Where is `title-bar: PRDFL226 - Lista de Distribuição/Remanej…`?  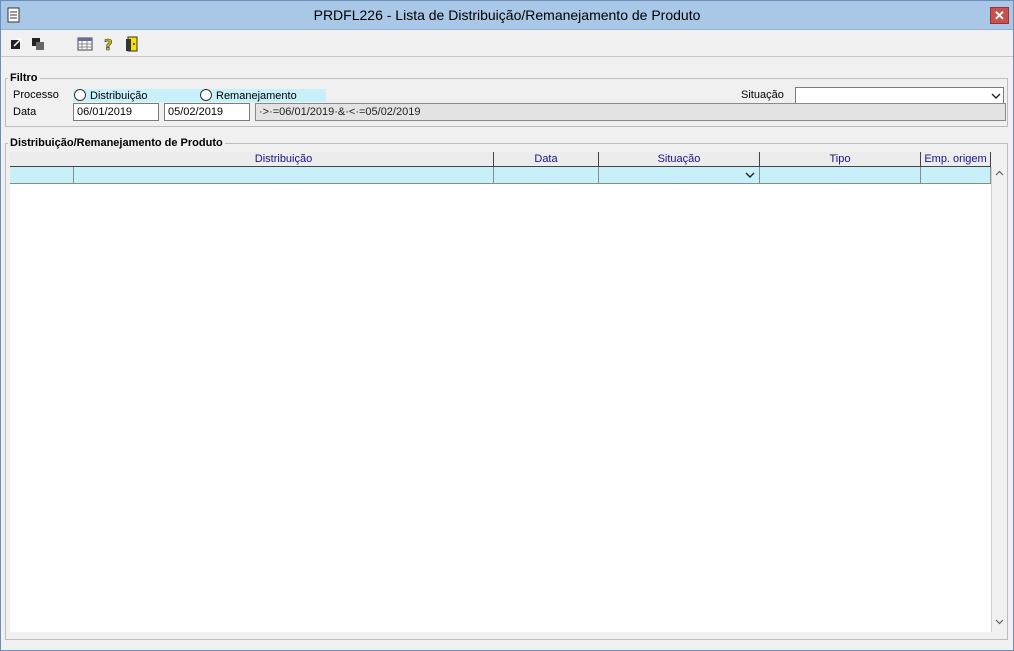
title-bar: PRDFL226 - Lista de Distribuição/Remanej… is located at coordinates (507, 15).